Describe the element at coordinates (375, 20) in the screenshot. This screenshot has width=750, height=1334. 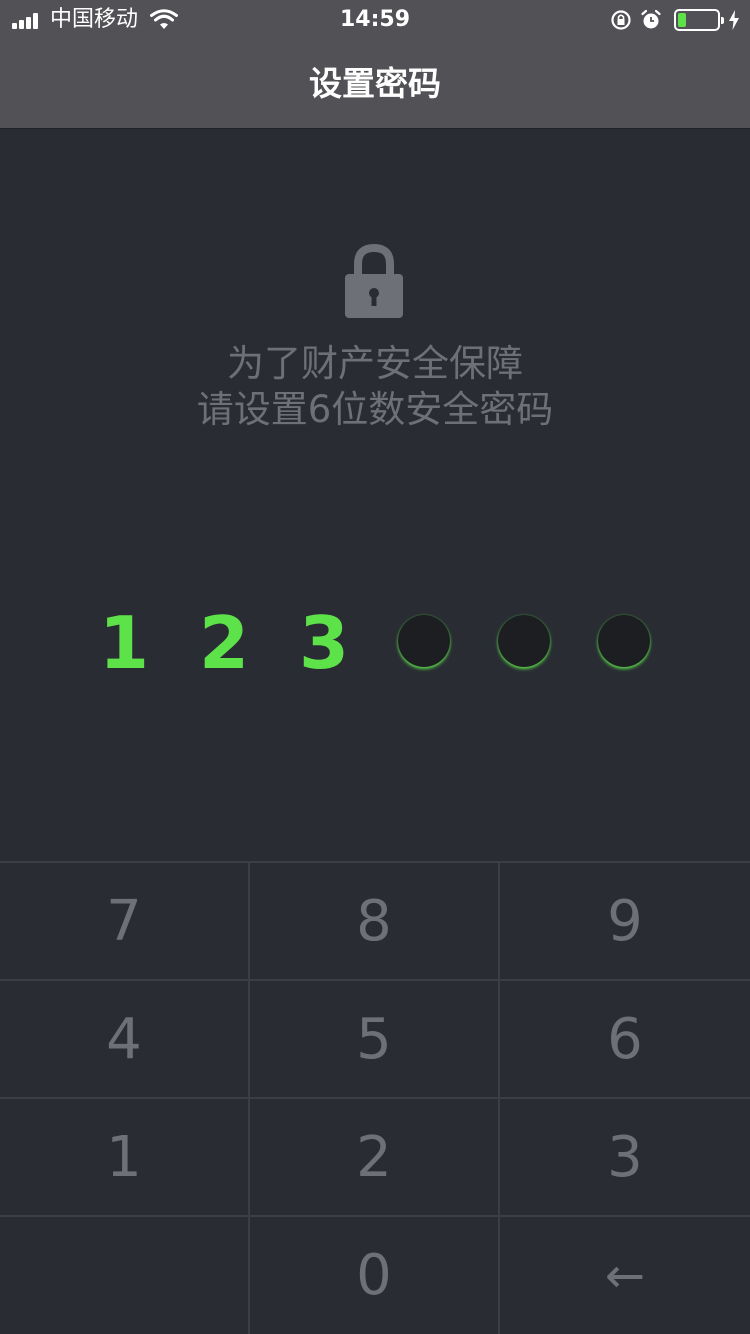
I see `status-bar: 中国移动 14:59` at that location.